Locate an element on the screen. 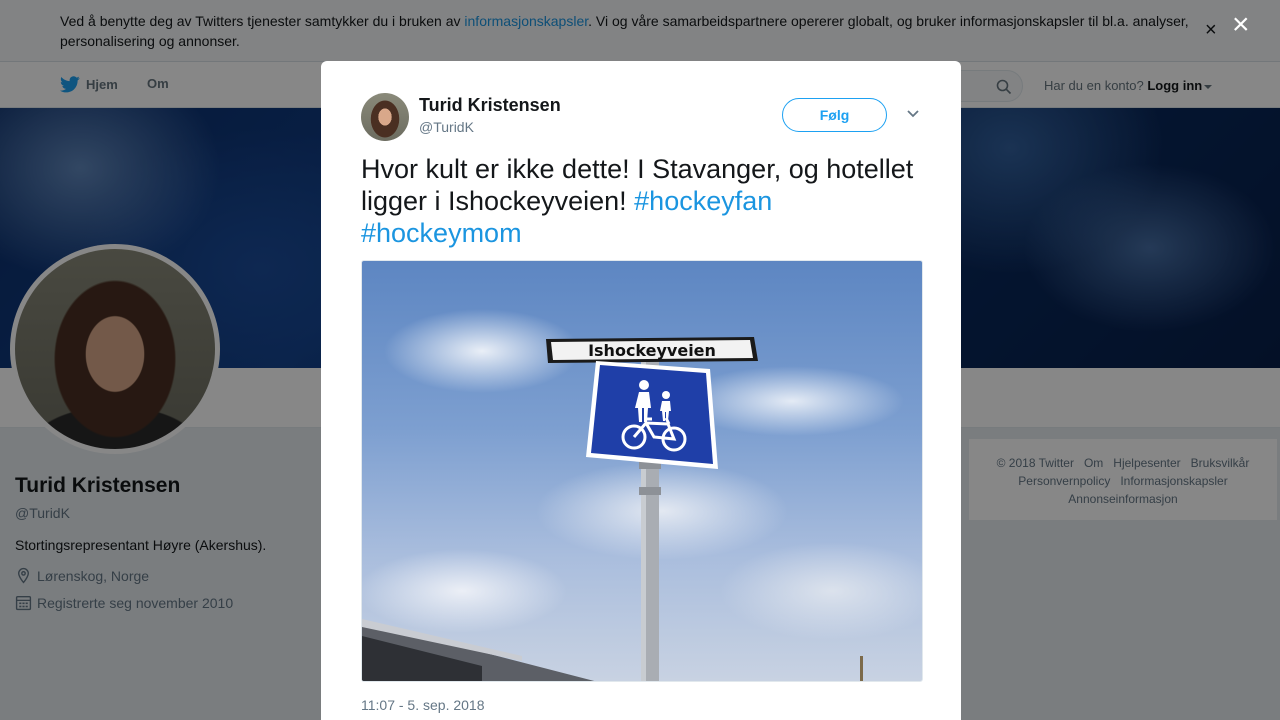 The width and height of the screenshot is (1280, 720). chevron-down-icon is located at coordinates (913, 114).